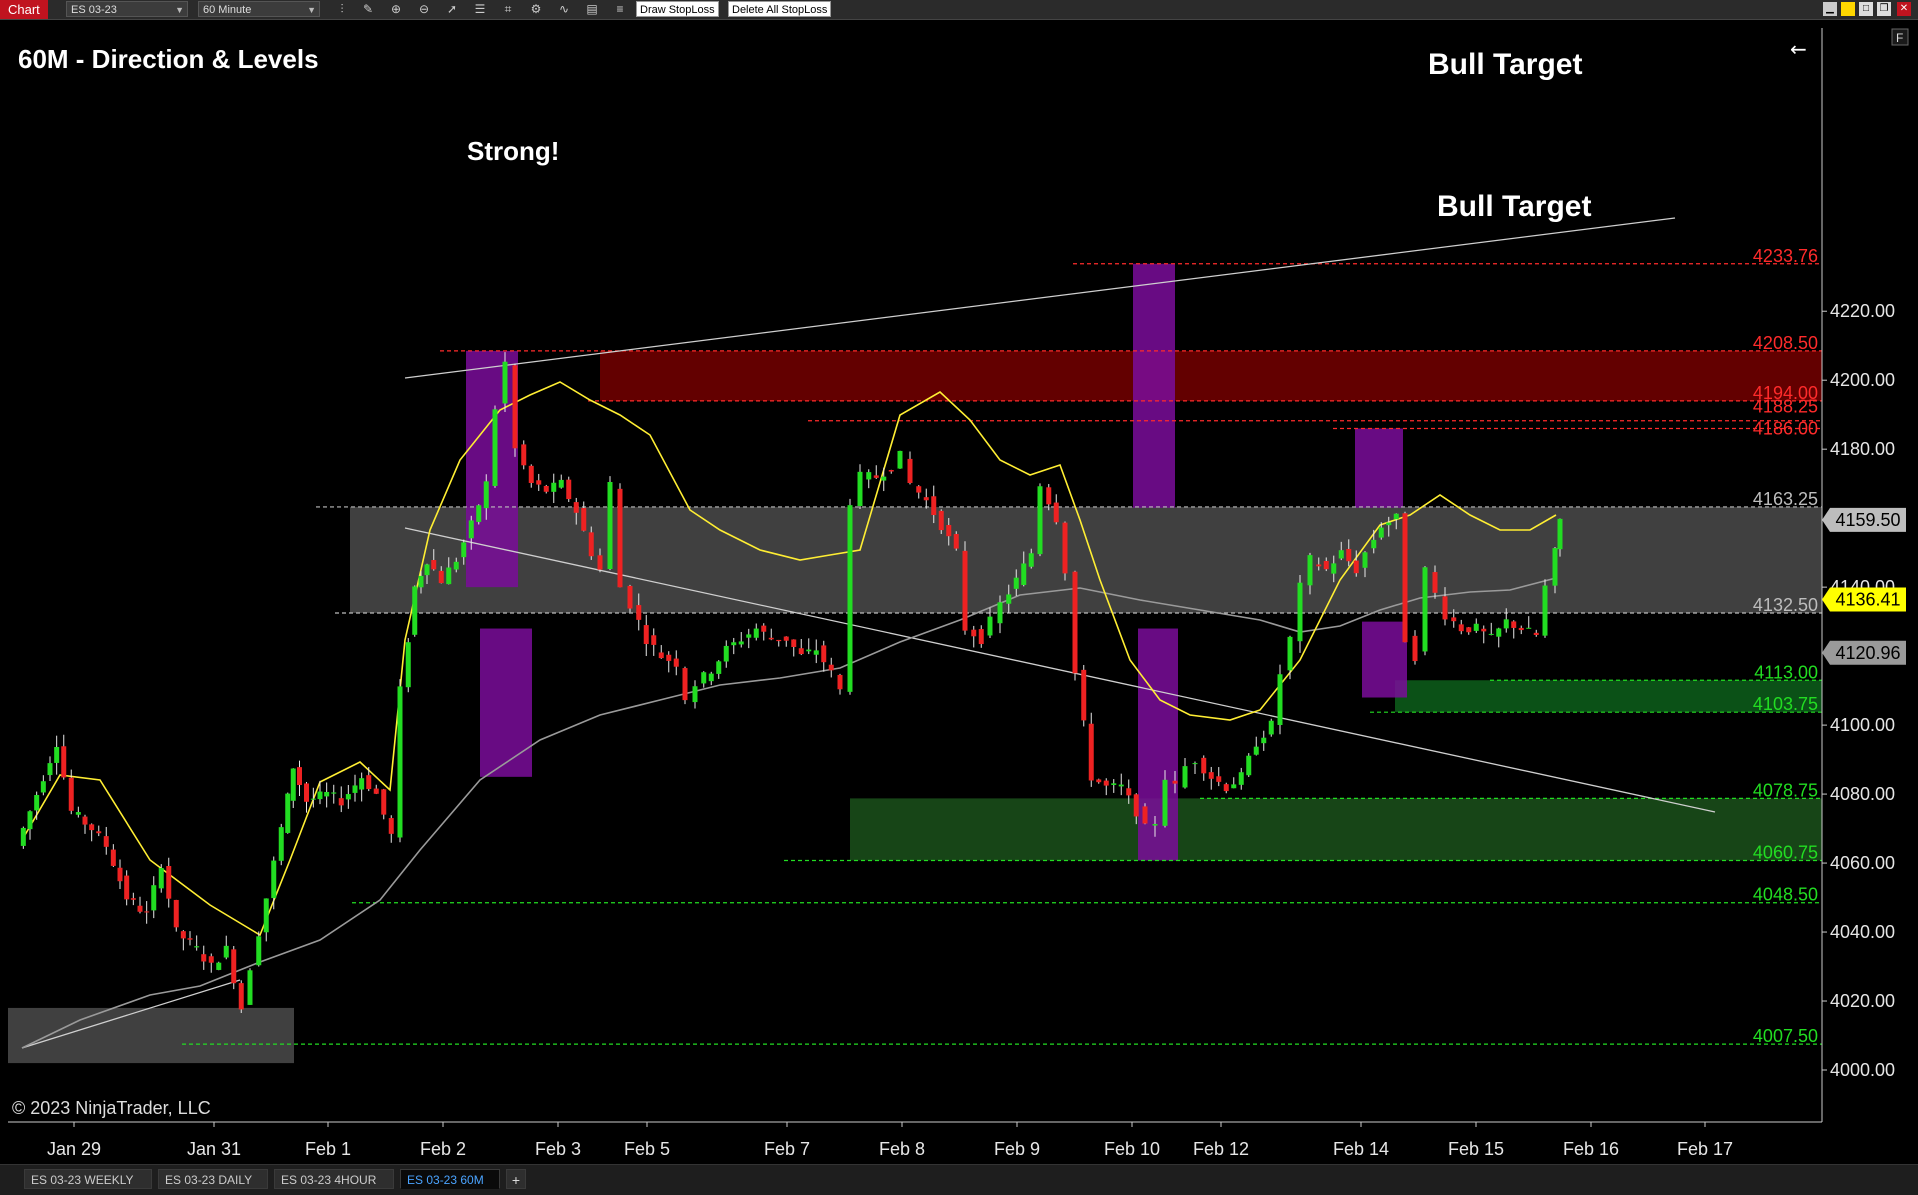 This screenshot has height=1195, width=1918. What do you see at coordinates (564, 9) in the screenshot?
I see `indicators-icon: ∿` at bounding box center [564, 9].